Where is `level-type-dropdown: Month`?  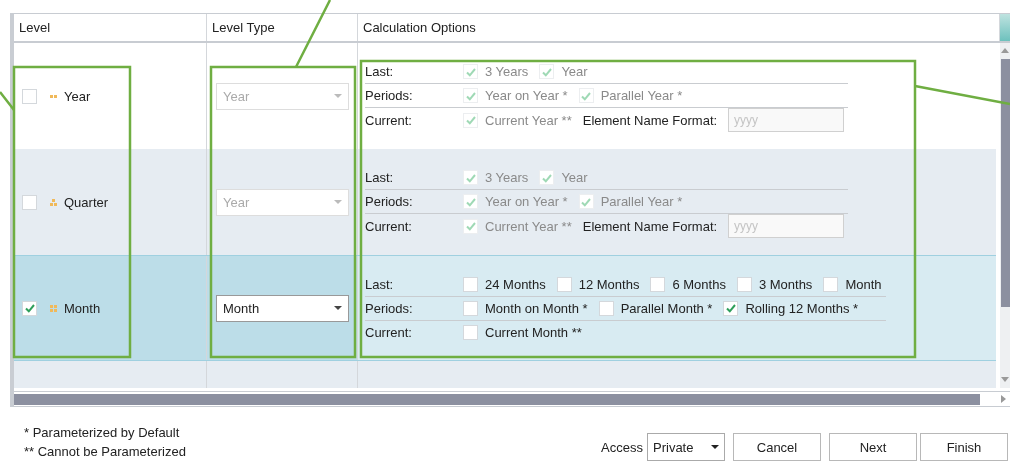 level-type-dropdown: Month is located at coordinates (282, 308).